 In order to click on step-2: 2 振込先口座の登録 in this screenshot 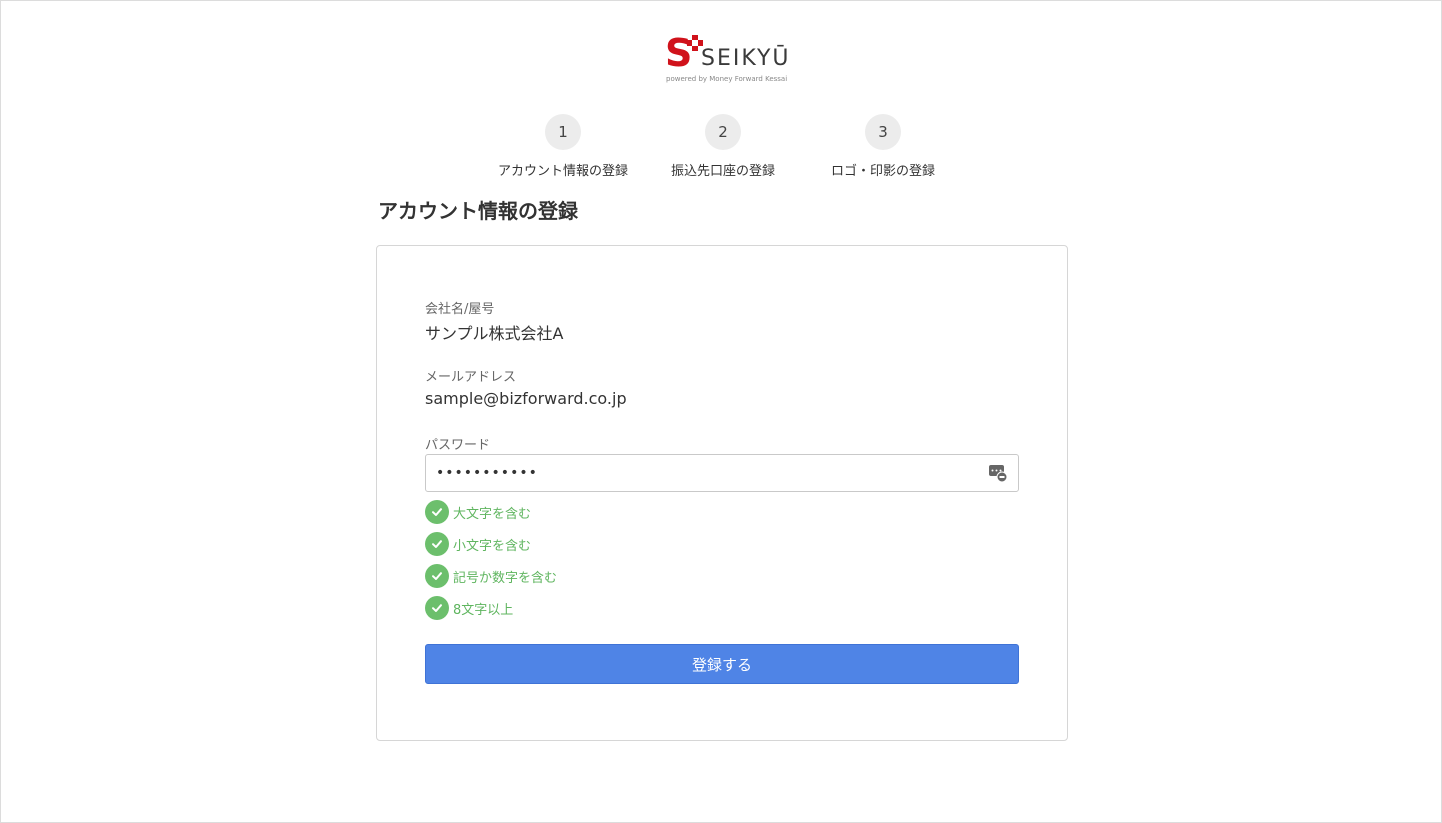, I will do `click(723, 146)`.